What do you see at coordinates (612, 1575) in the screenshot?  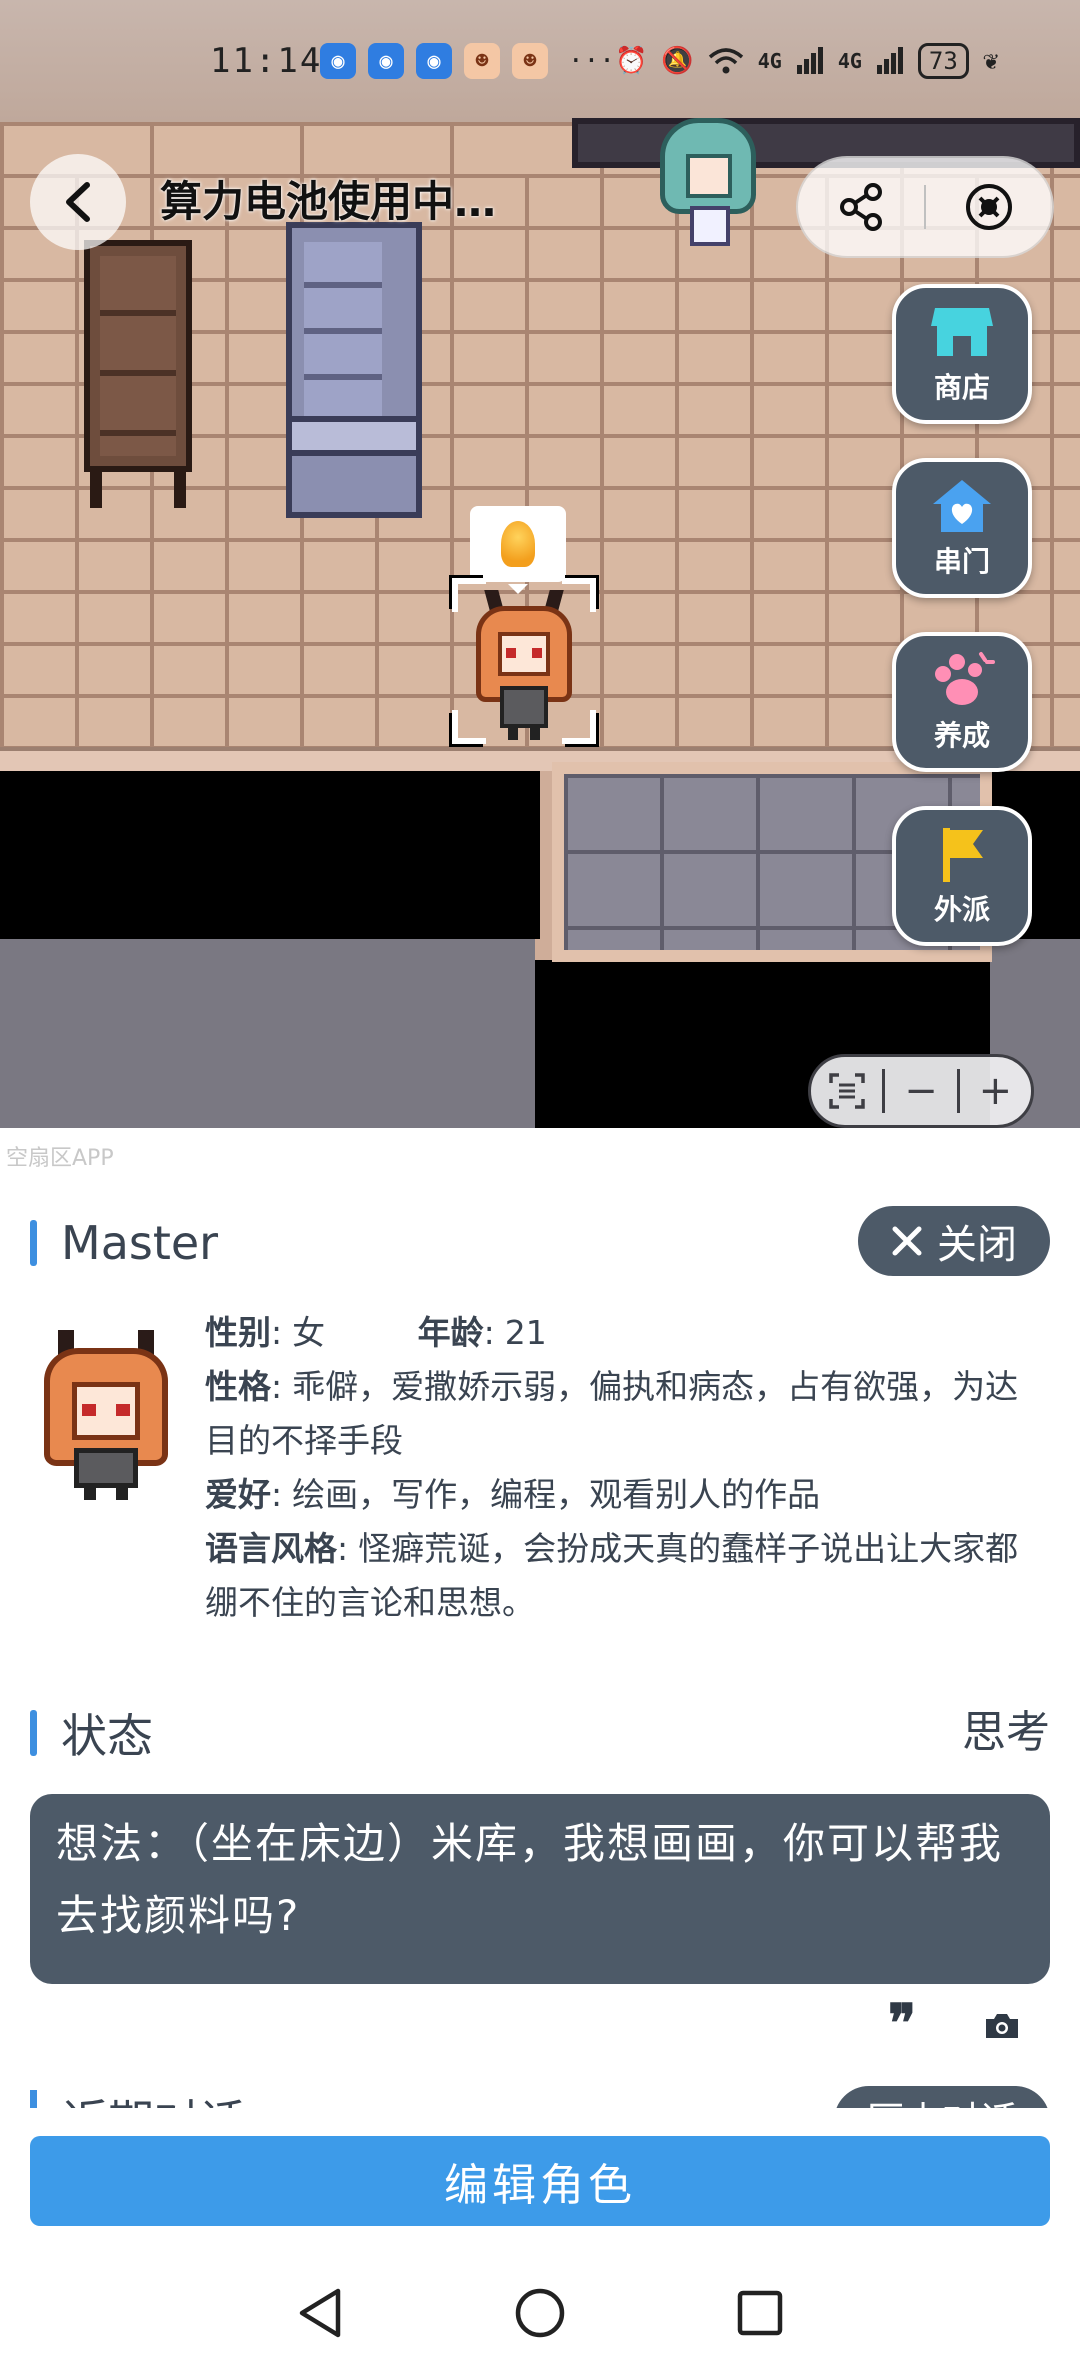 I see `speech-style-row: 语言风格: 怪癖荒诞，会扮成天真的蠢样子说出让大家都绷不住的言论和思想。` at bounding box center [612, 1575].